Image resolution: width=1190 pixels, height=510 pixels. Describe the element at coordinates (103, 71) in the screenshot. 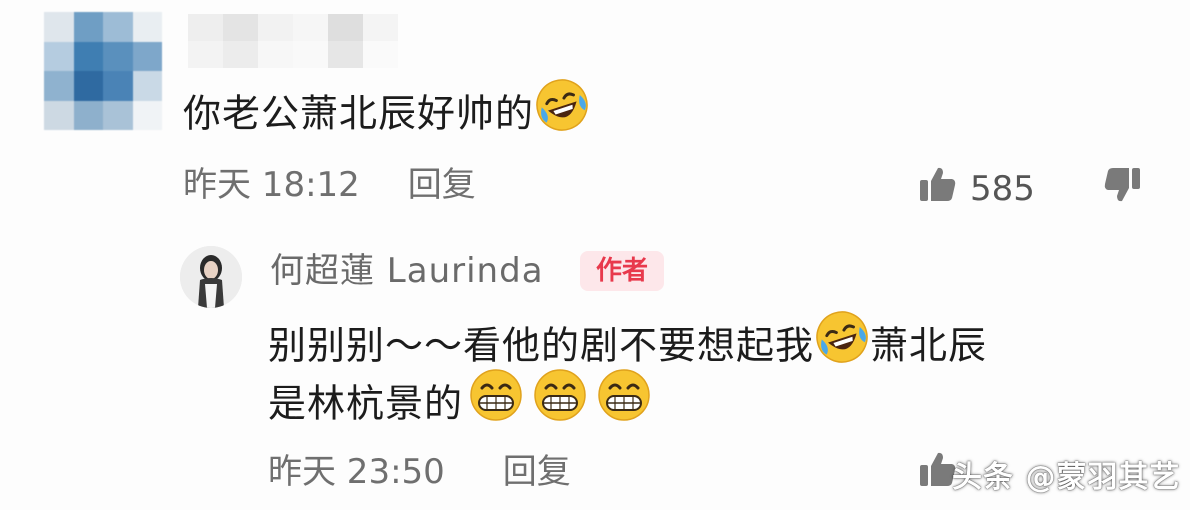

I see `avatar-blurred` at that location.